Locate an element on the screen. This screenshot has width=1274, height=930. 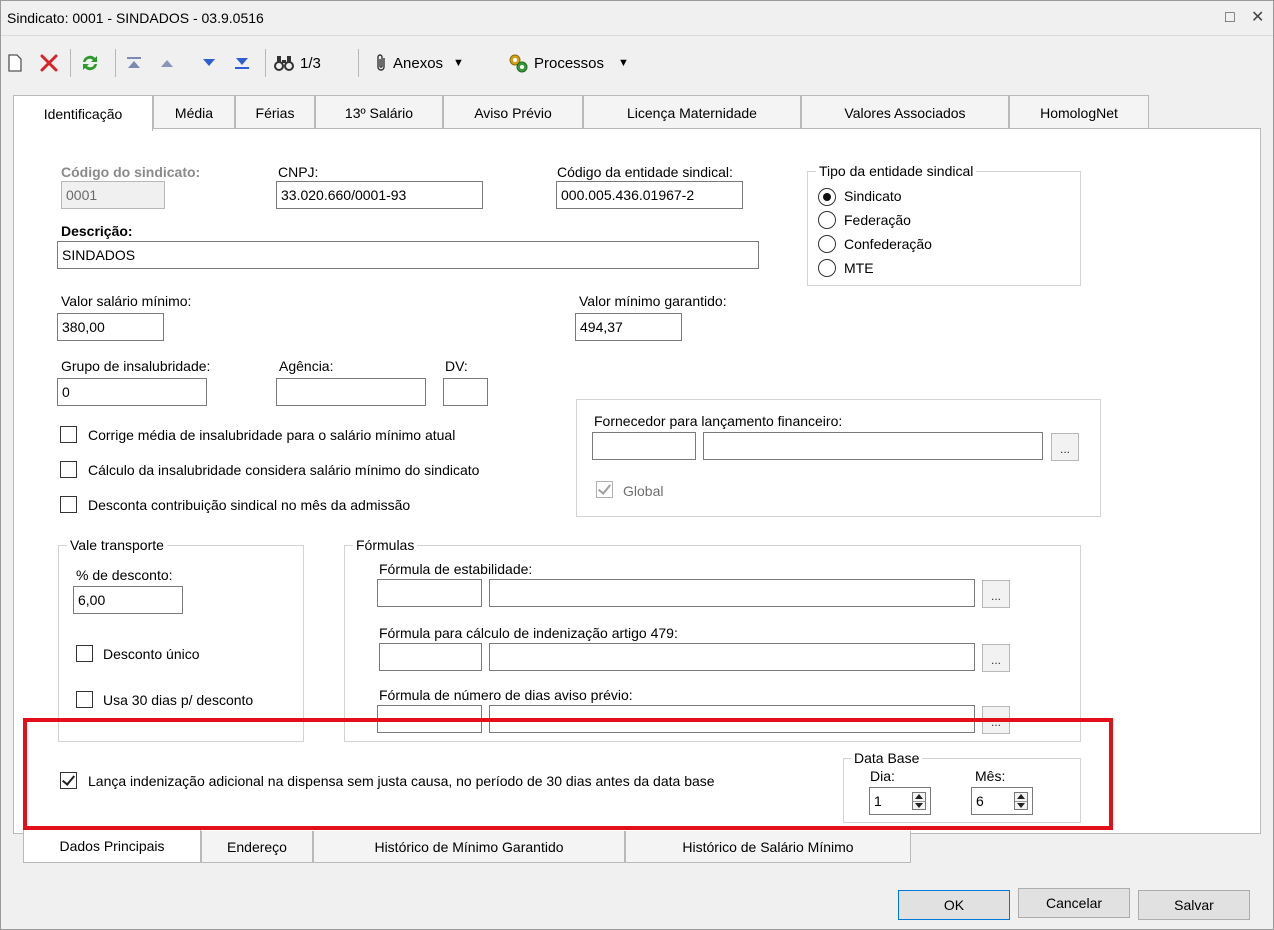
radio-sindicato-label: Sindicato is located at coordinates (873, 196).